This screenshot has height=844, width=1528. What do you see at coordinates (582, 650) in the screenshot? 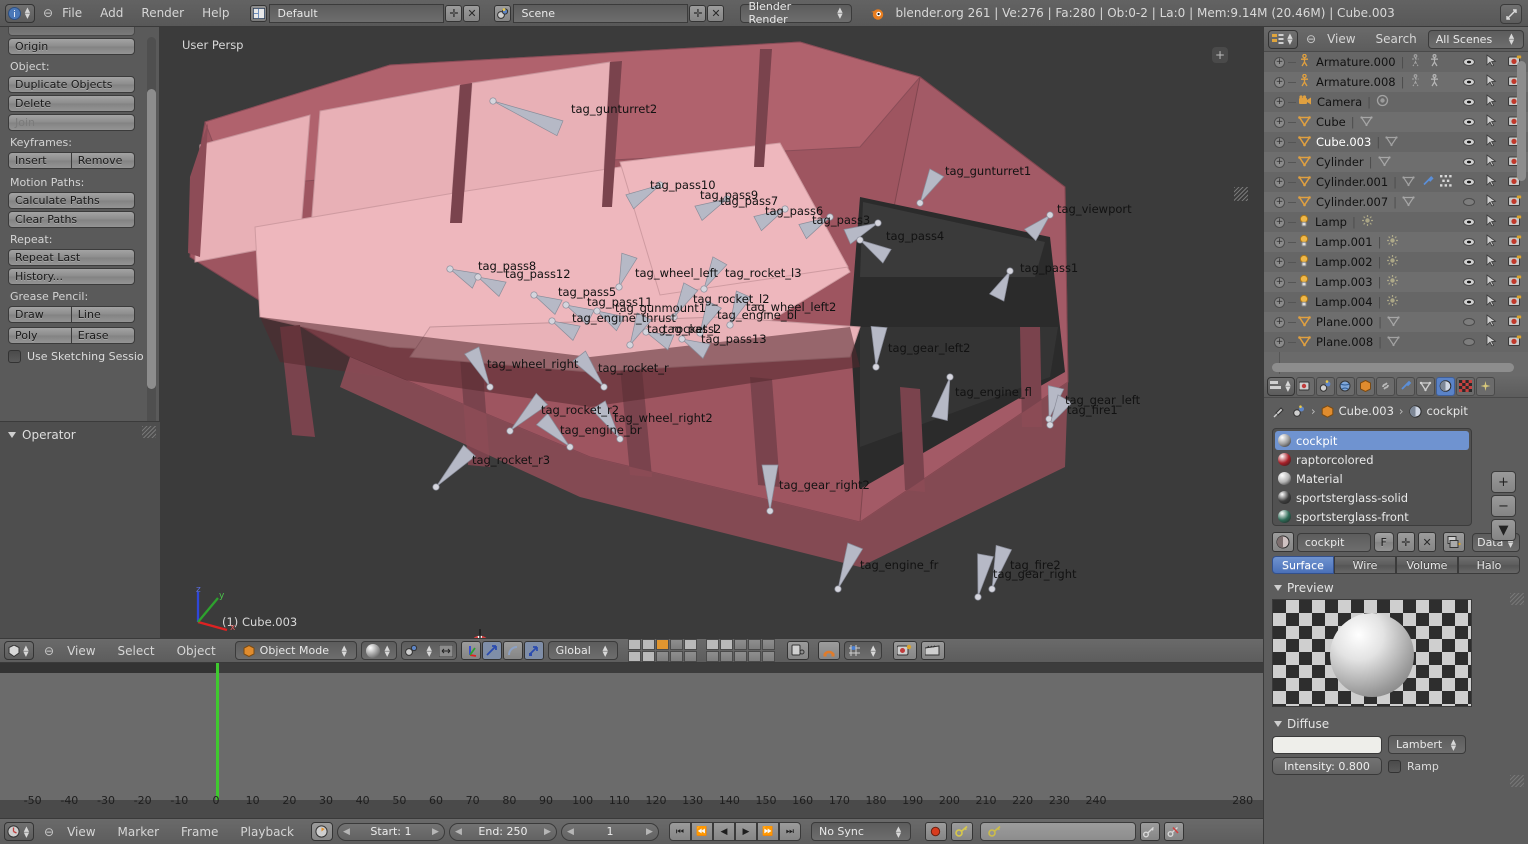
I see `transform-orientation-select: Global ▲ ▼` at bounding box center [582, 650].